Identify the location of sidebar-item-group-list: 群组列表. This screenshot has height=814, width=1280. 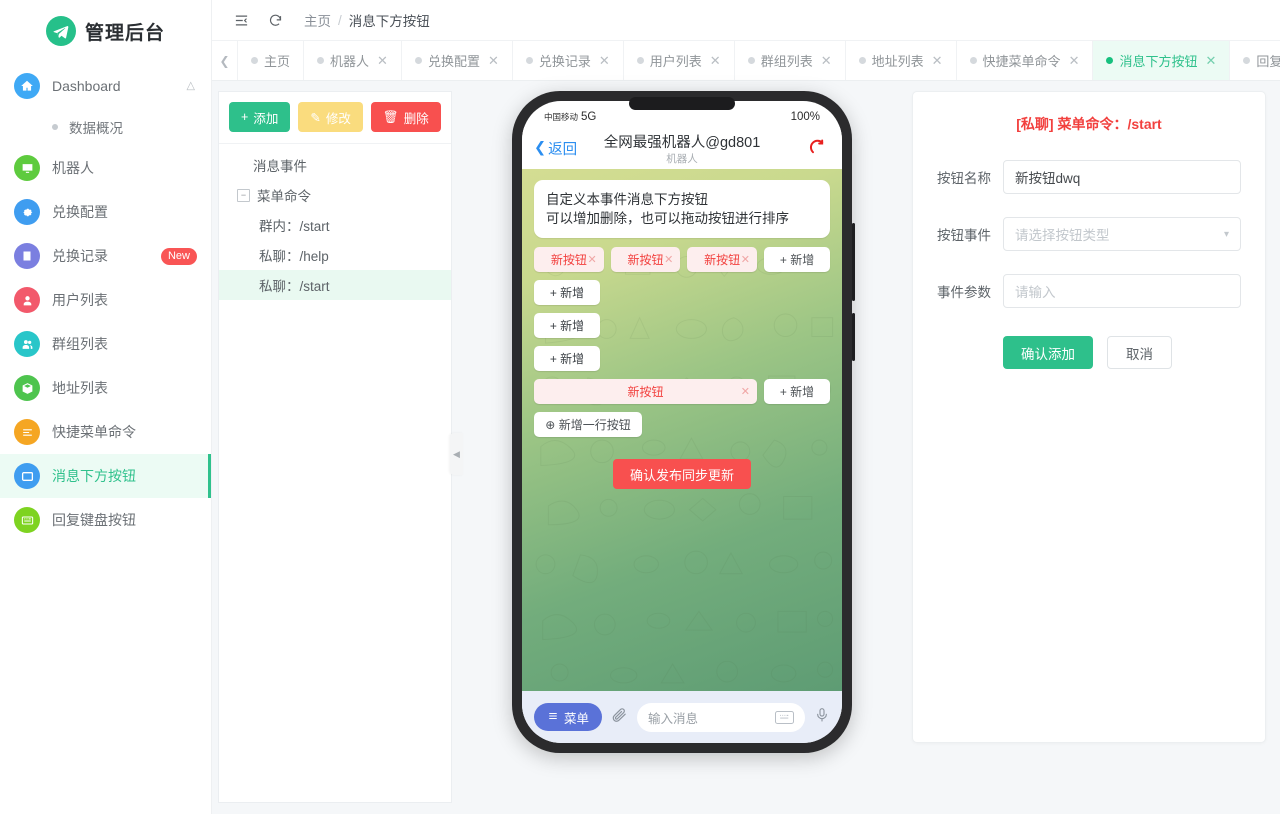
(105, 344).